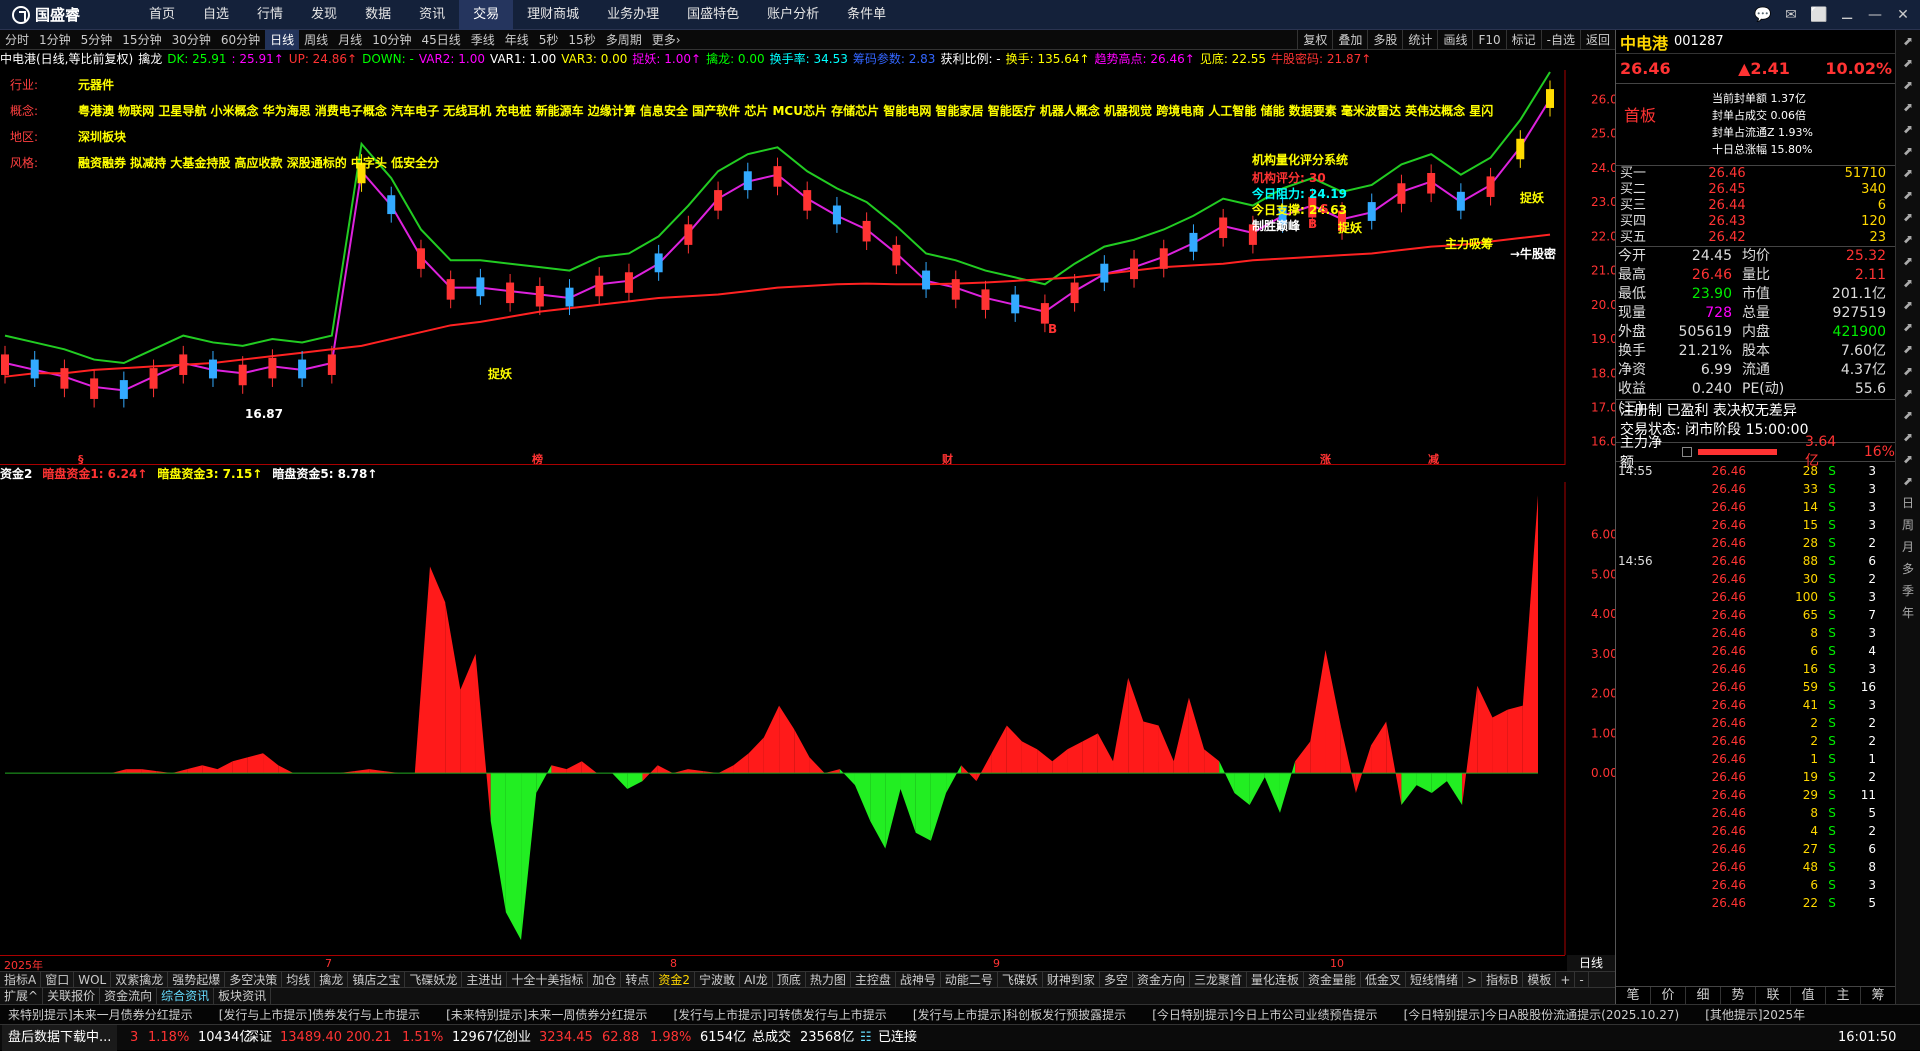 The width and height of the screenshot is (1920, 1051). Describe the element at coordinates (1908, 129) in the screenshot. I see `sidebar-button-4-icon: ⬈` at that location.